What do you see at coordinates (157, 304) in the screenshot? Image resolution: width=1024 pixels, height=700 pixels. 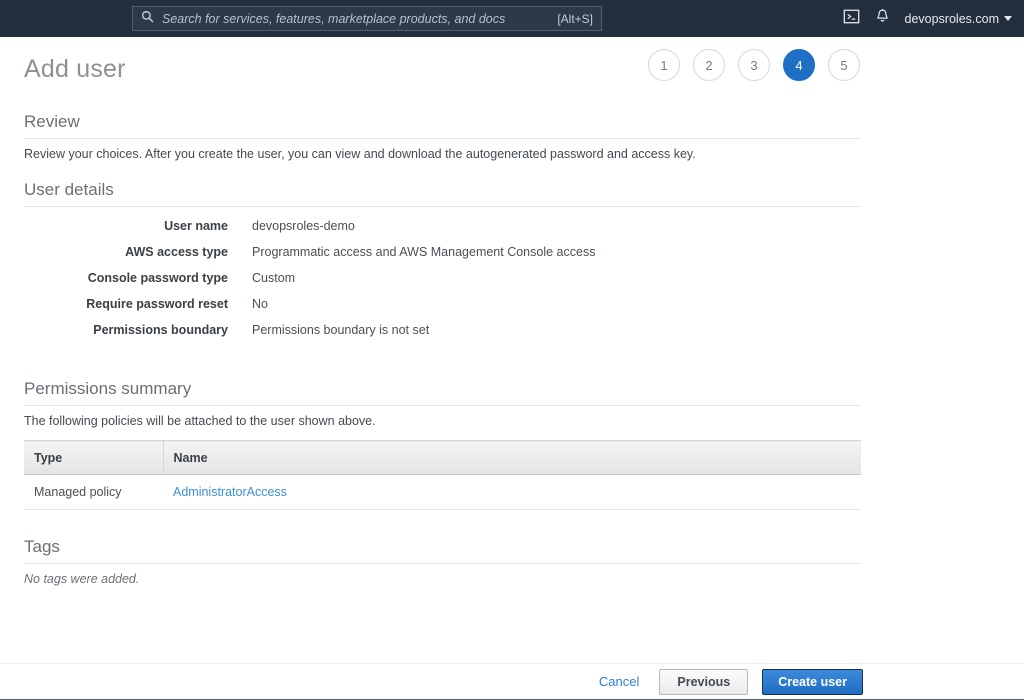 I see `detail-label: Require password reset` at bounding box center [157, 304].